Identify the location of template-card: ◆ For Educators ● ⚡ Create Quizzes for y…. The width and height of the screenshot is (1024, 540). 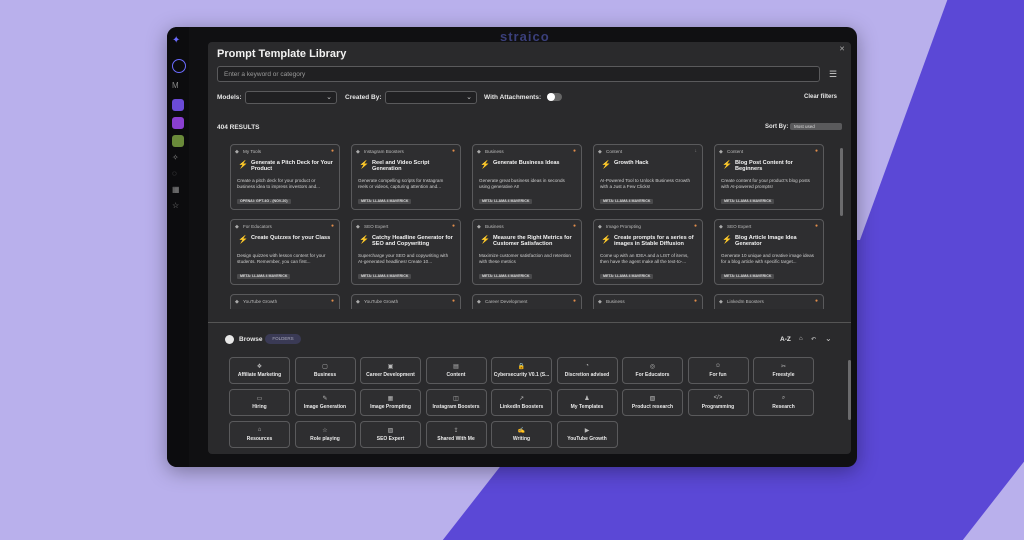
(285, 252).